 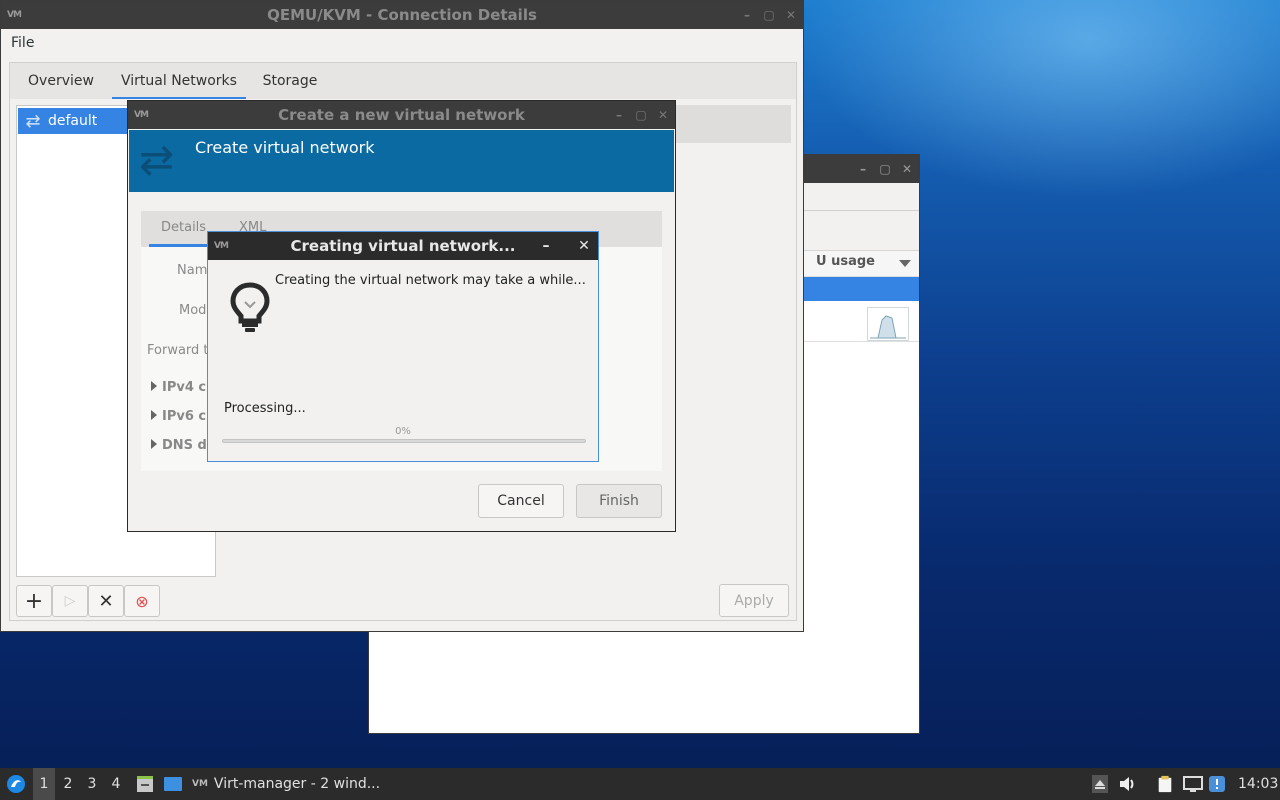 I want to click on progress-percent: 0%, so click(x=403, y=431).